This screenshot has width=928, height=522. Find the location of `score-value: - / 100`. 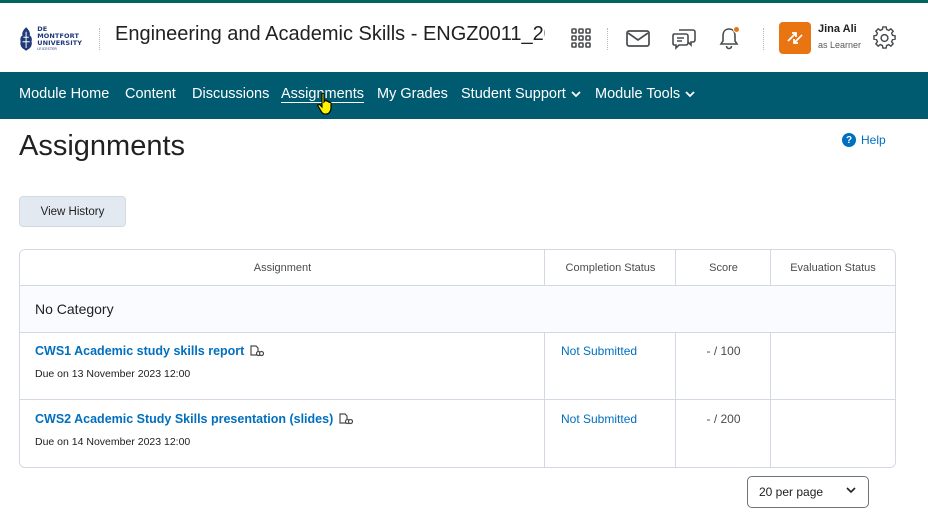

score-value: - / 100 is located at coordinates (723, 351).